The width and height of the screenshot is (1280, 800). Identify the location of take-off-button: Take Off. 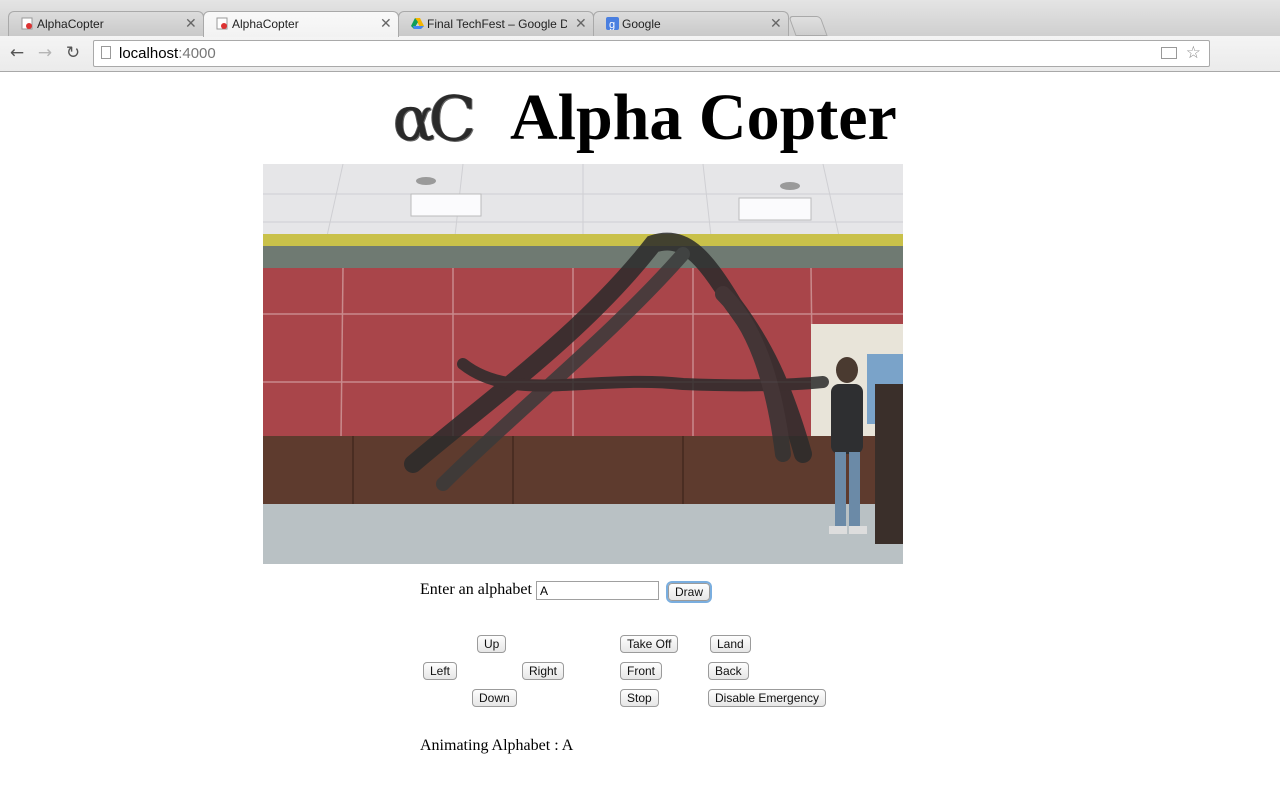
(649, 644).